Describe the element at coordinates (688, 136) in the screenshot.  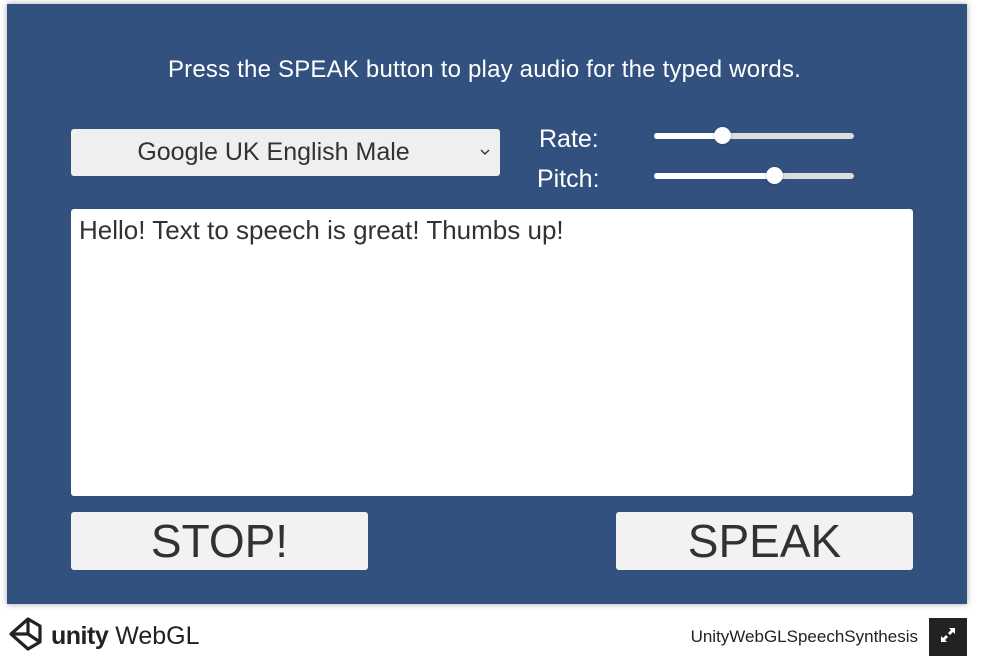
I see `rate-slider-fill` at that location.